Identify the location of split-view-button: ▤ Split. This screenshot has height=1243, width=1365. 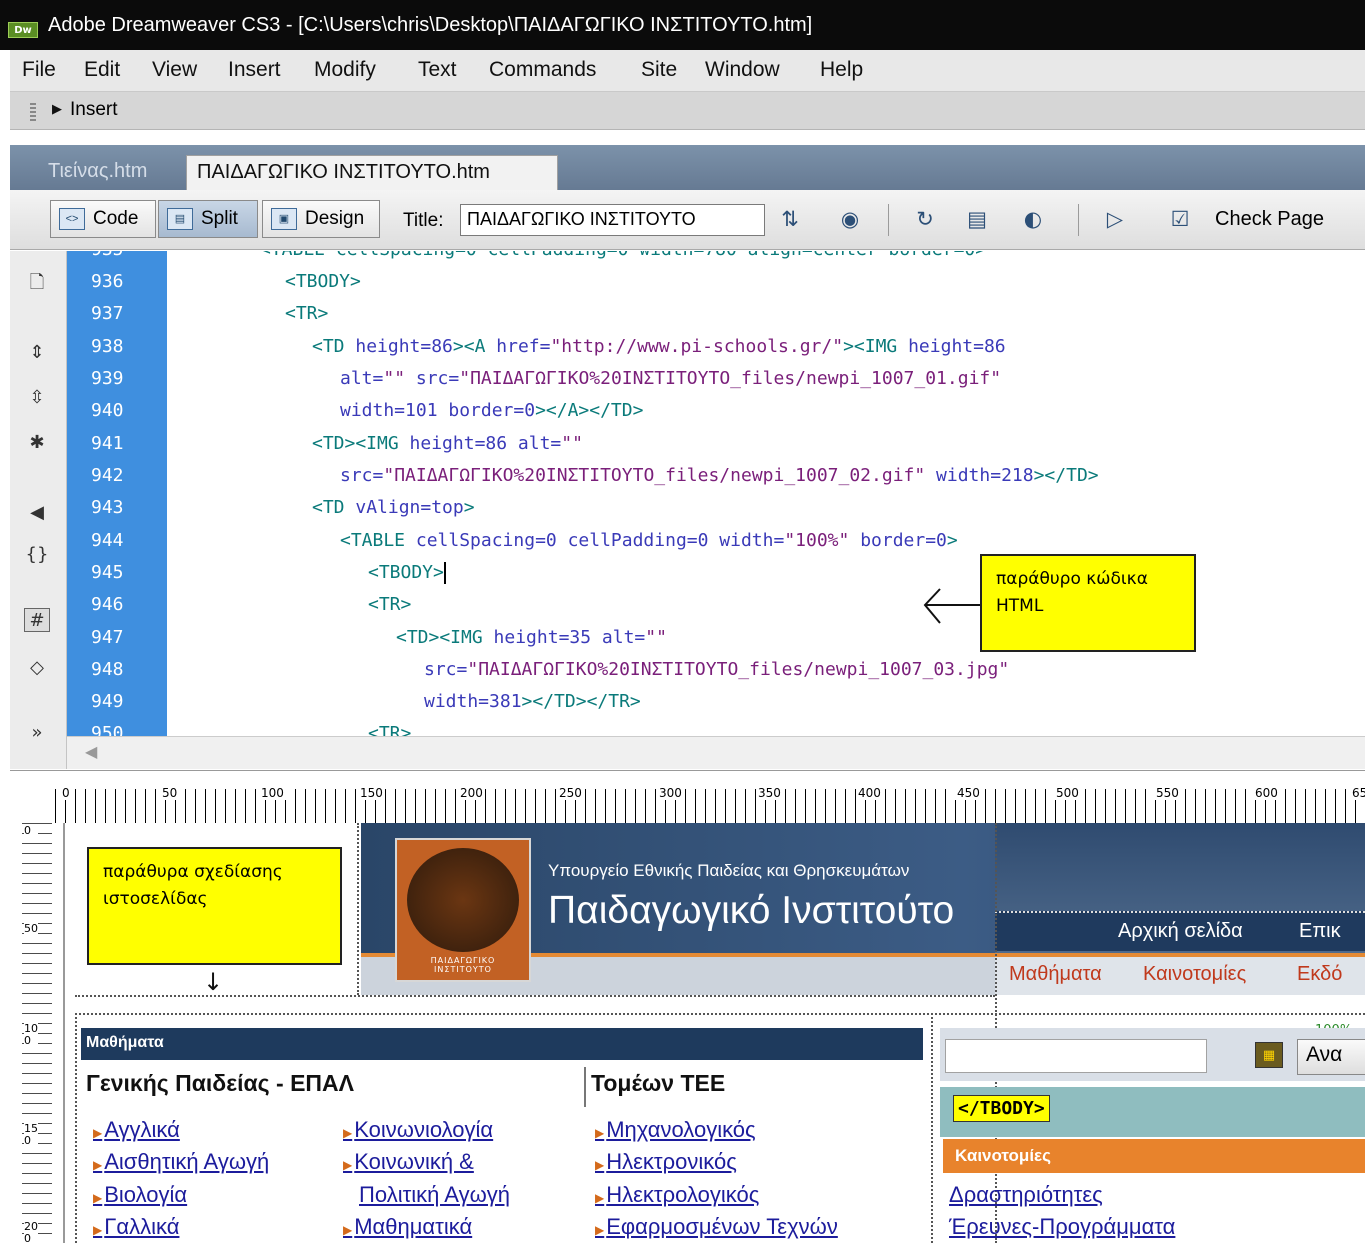
(208, 219).